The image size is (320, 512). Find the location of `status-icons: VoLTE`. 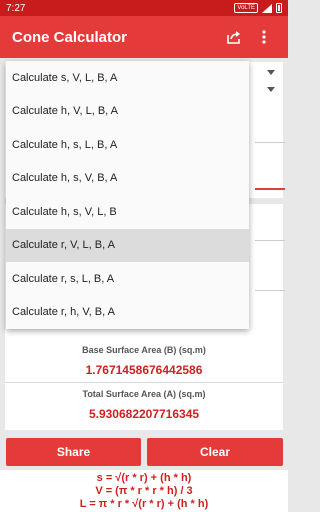

status-icons: VoLTE is located at coordinates (258, 8).